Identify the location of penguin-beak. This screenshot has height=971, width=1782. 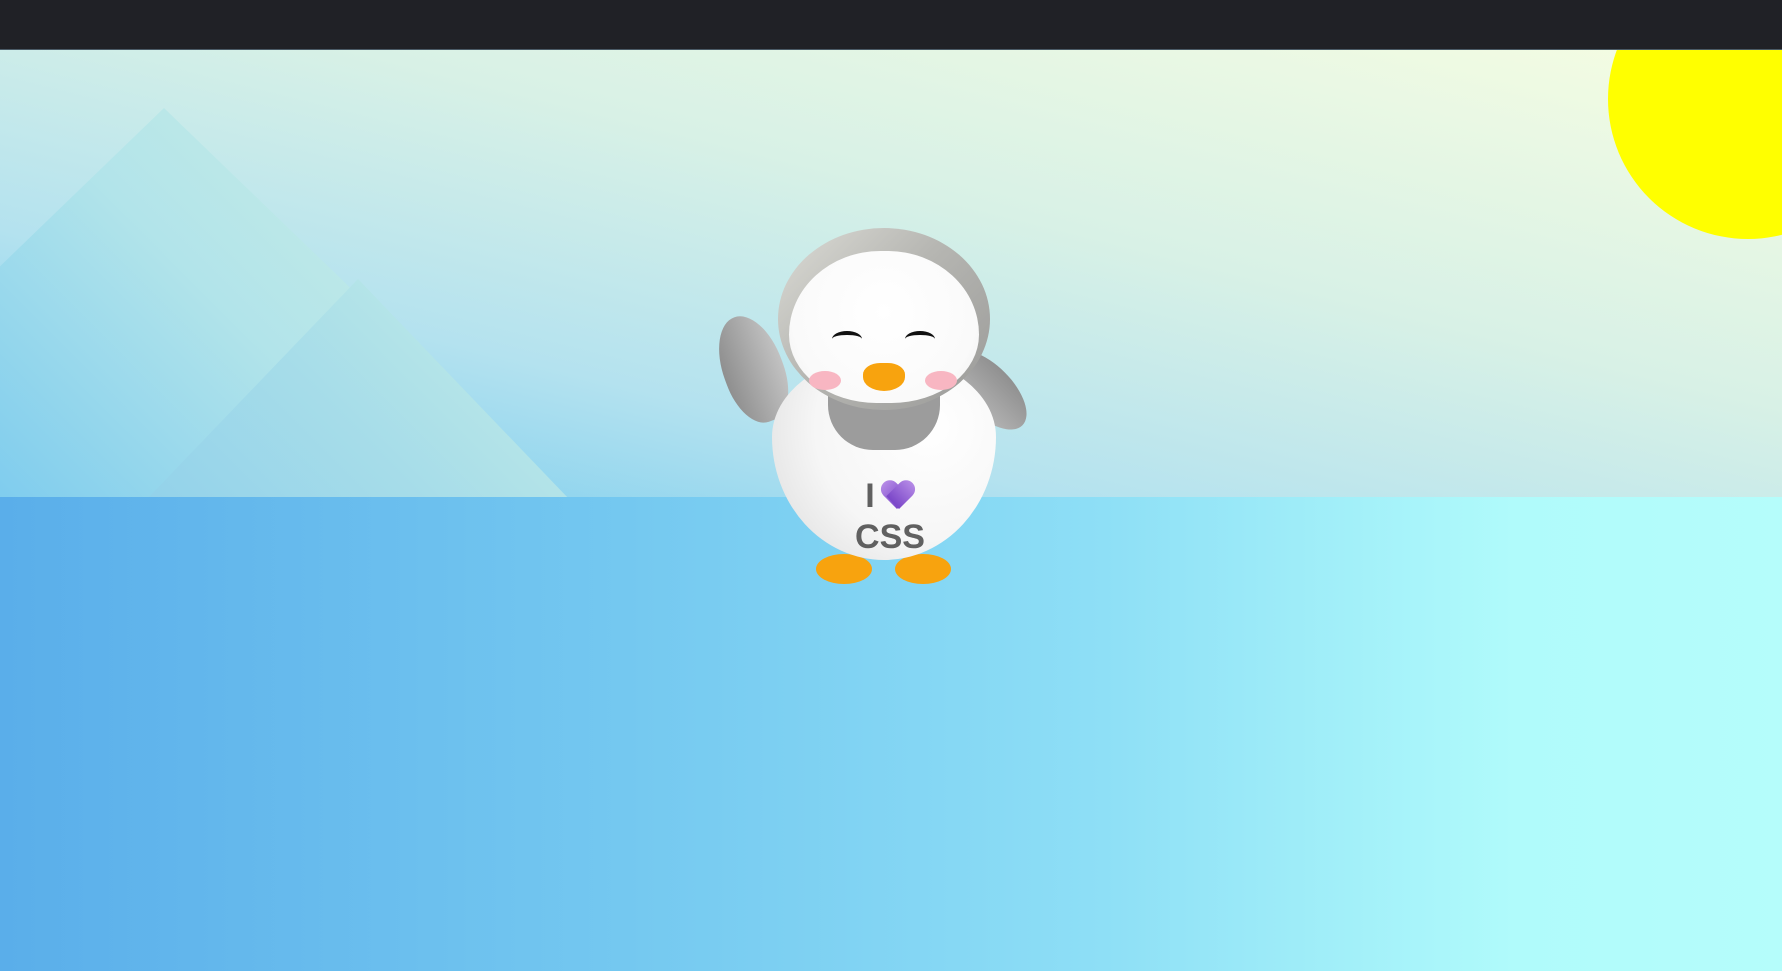
(884, 377).